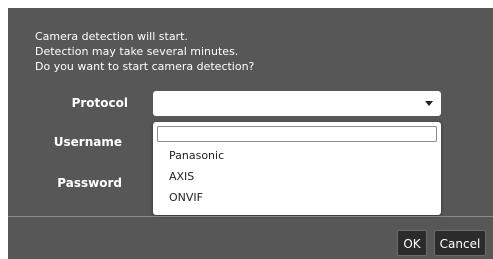  I want to click on username-label: Username, so click(87, 142).